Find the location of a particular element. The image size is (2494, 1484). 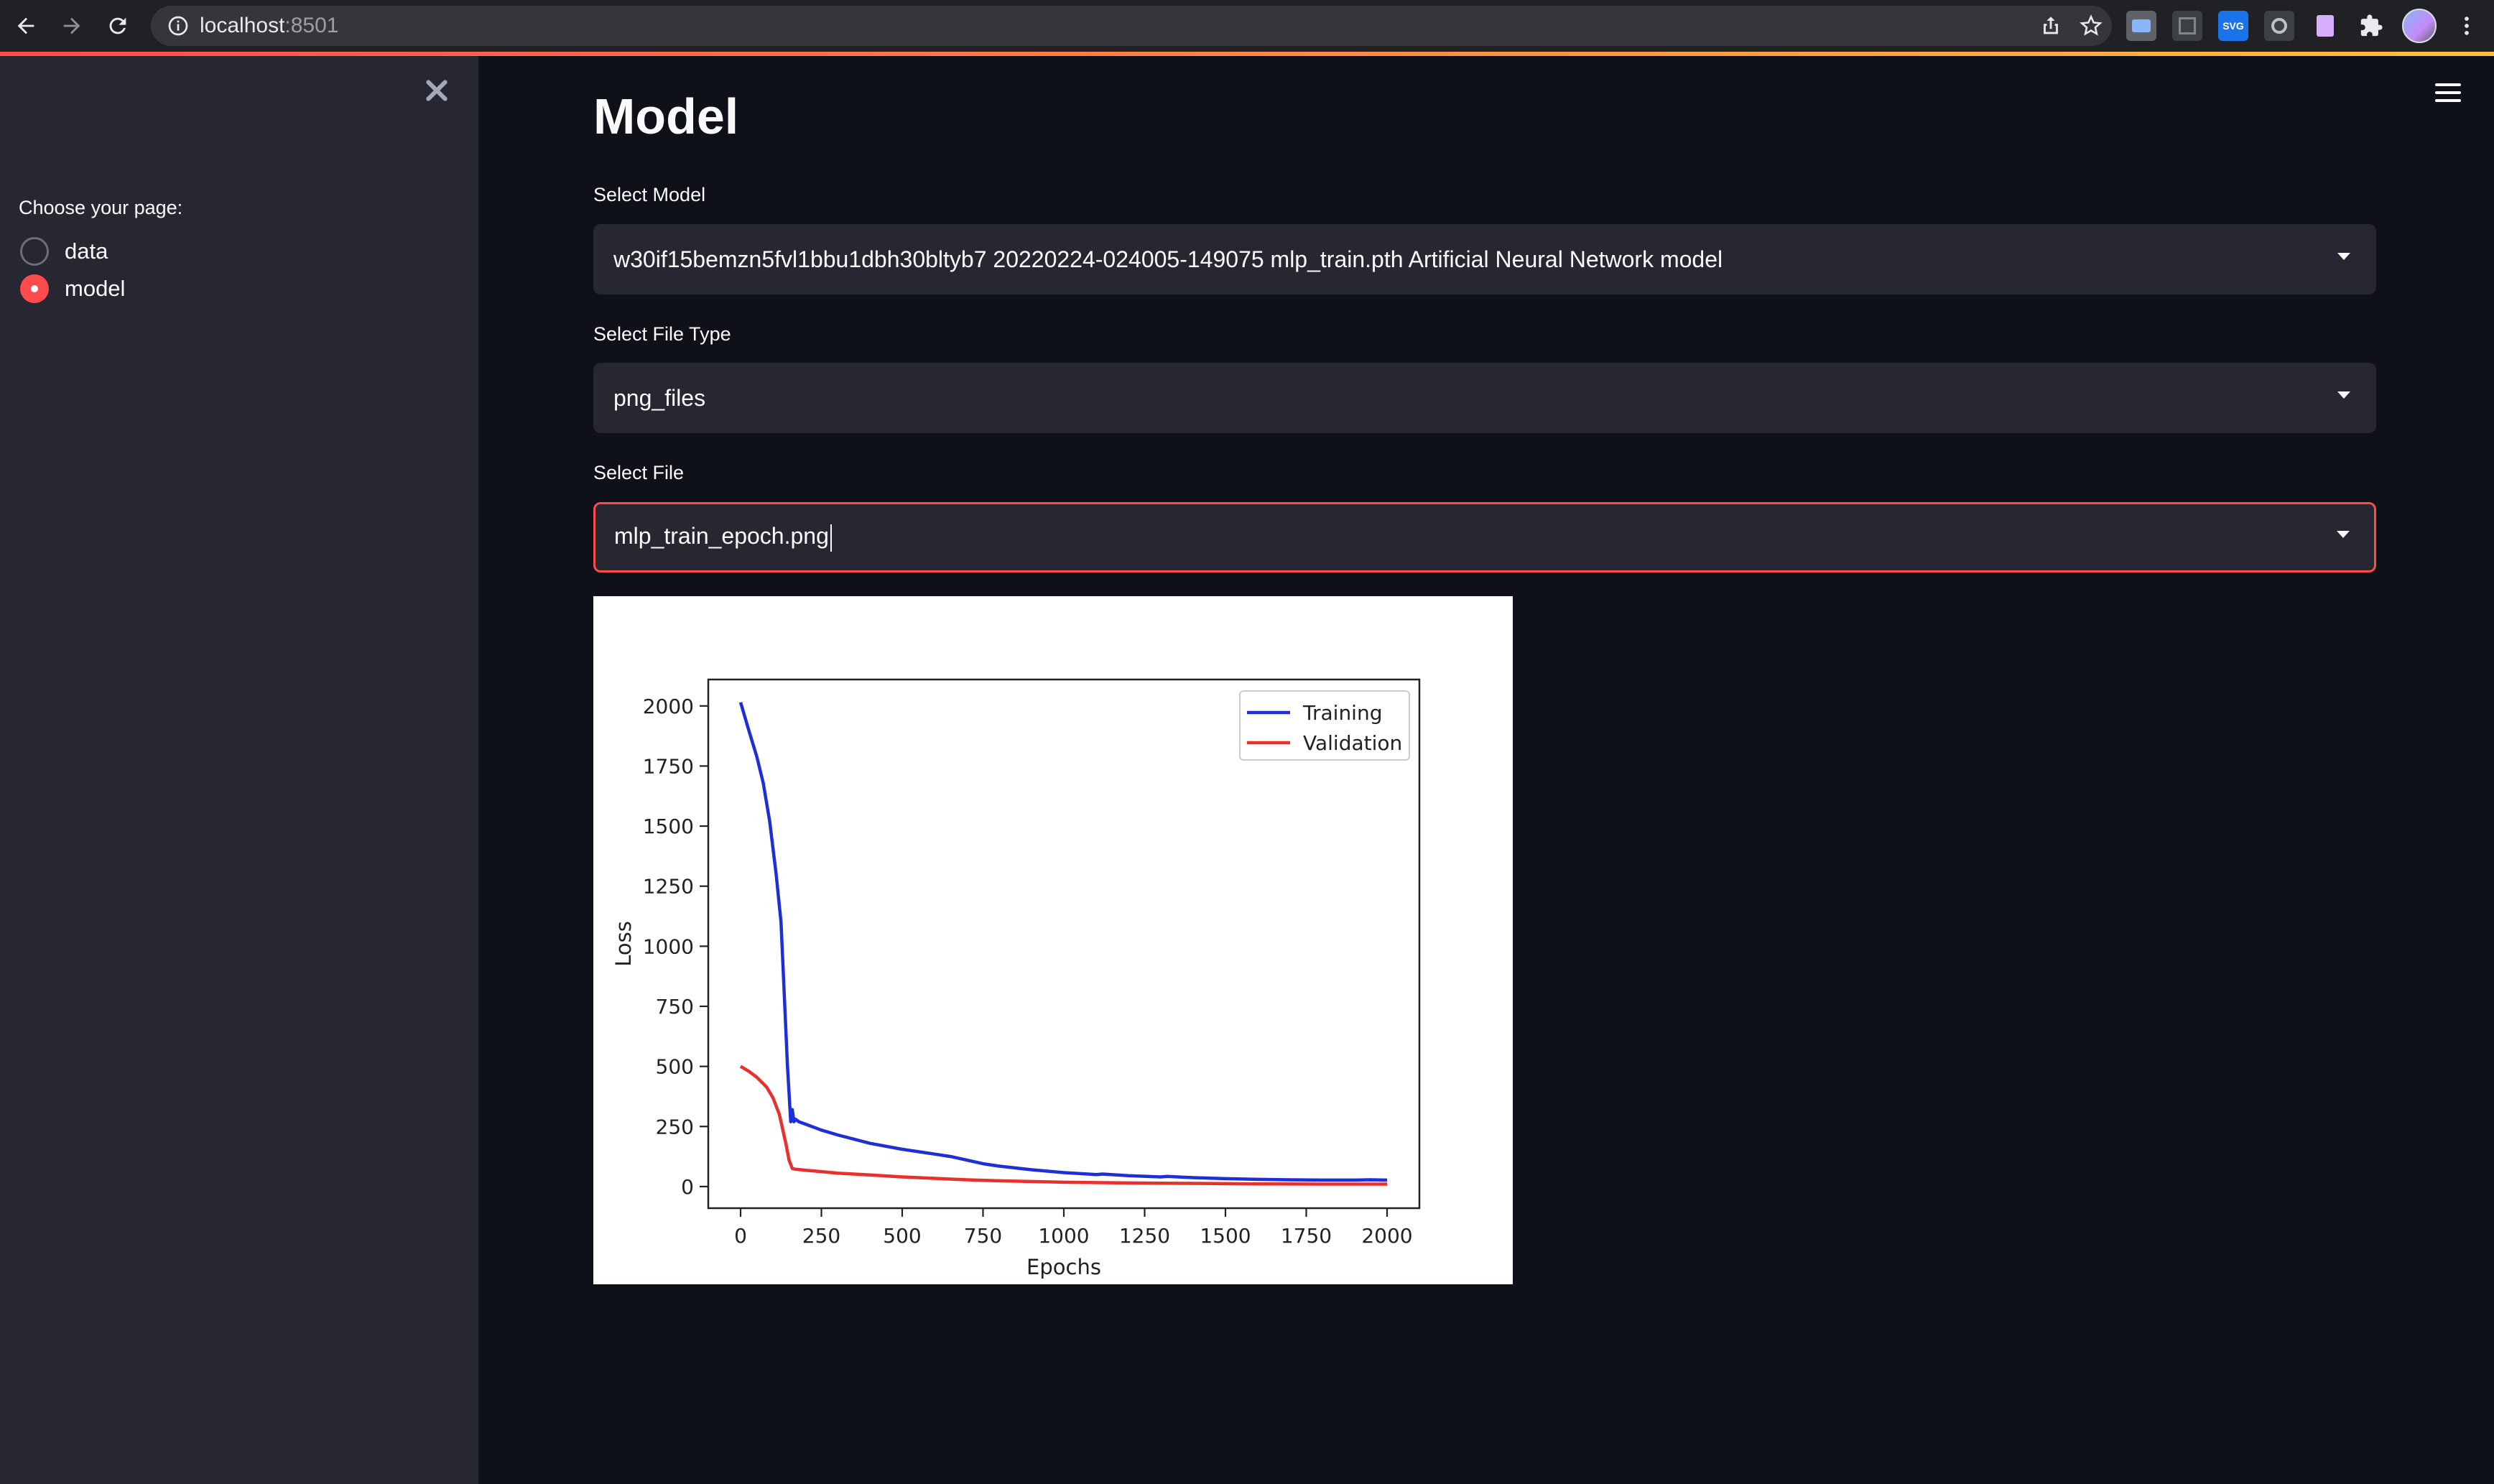

legend-label-training: Training is located at coordinates (1342, 713).